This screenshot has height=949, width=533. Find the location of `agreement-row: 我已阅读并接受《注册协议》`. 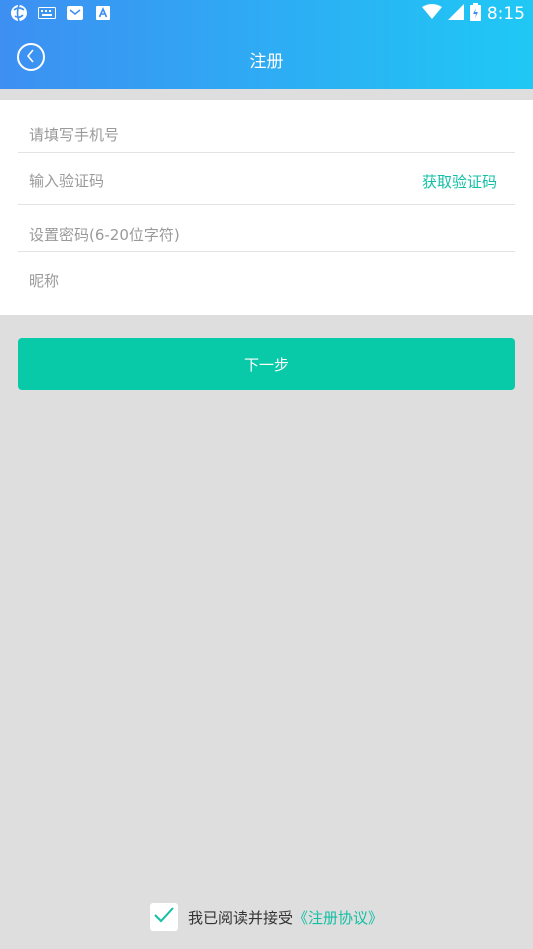

agreement-row: 我已阅读并接受《注册协议》 is located at coordinates (266, 917).